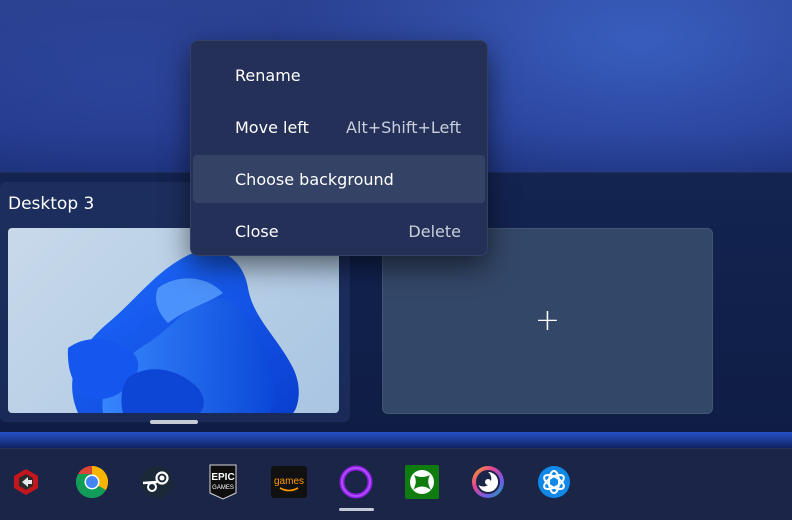  I want to click on ubisoft-icon, so click(488, 482).